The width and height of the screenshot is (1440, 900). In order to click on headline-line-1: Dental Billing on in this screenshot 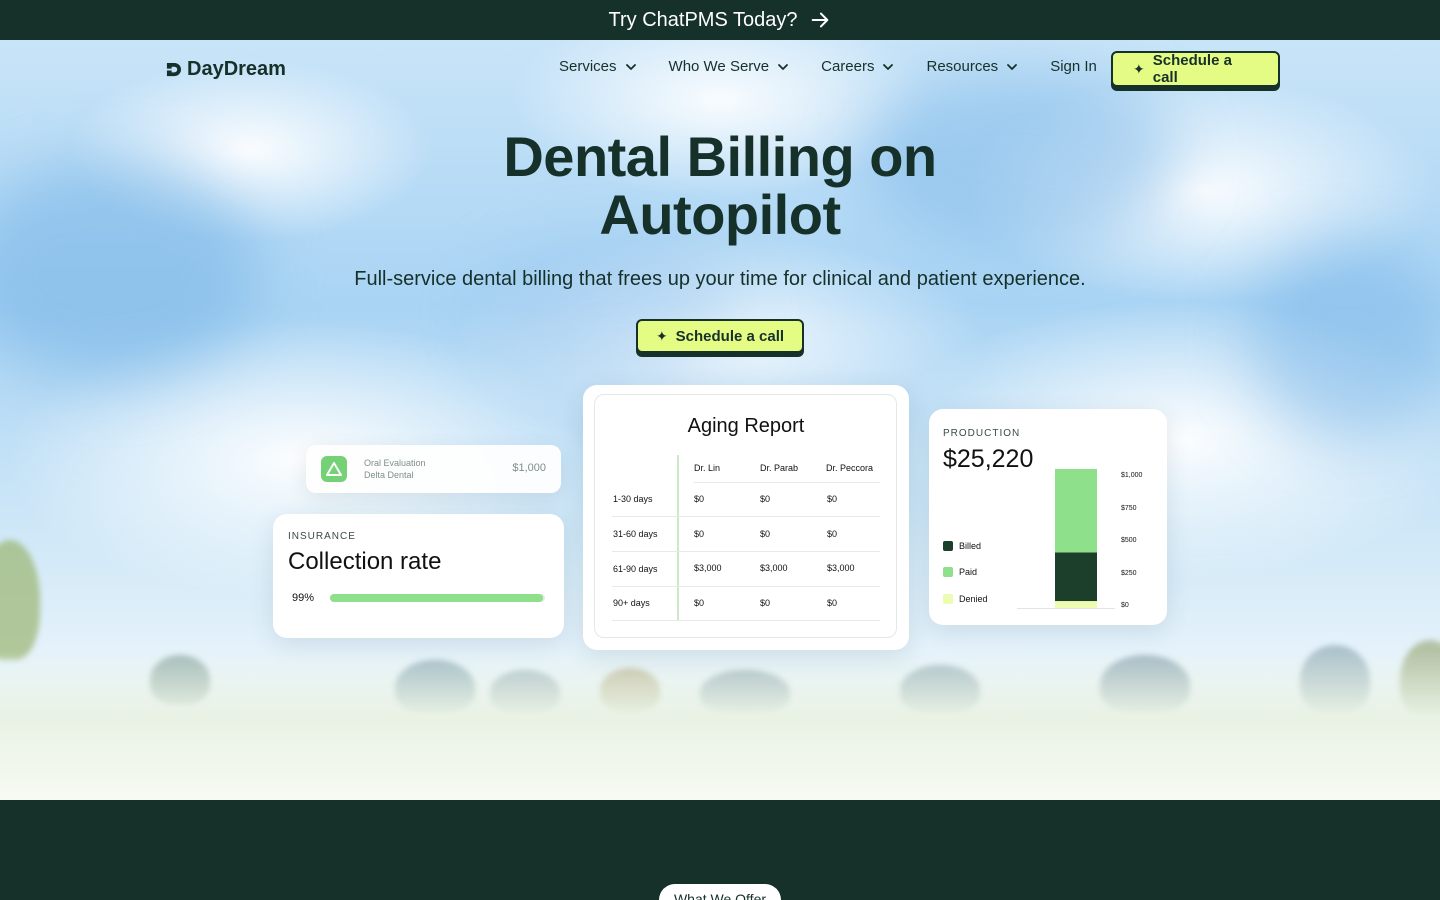, I will do `click(720, 156)`.